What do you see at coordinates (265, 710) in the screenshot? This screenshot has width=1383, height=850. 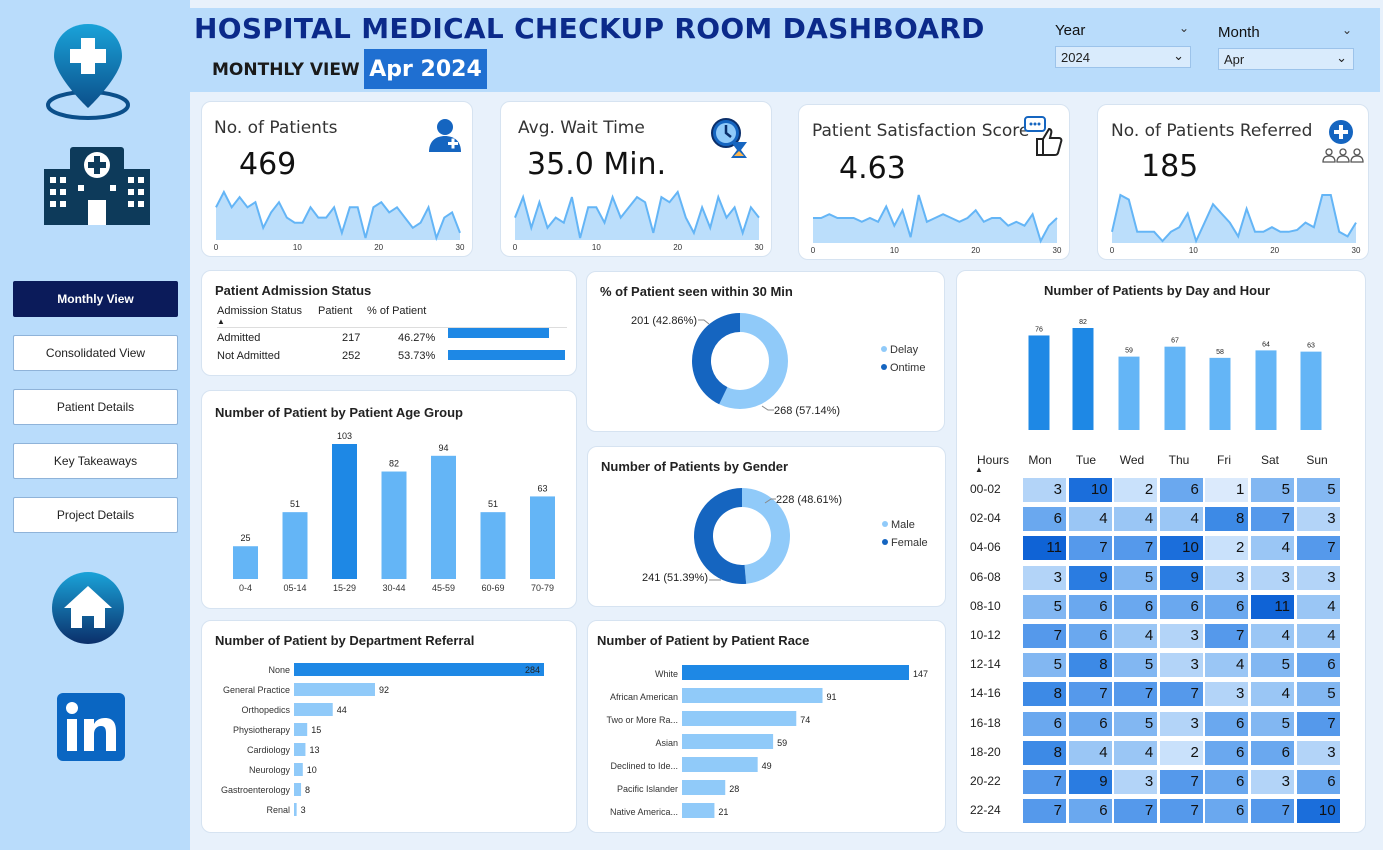 I see `axis-tick-label: Orthopedics` at bounding box center [265, 710].